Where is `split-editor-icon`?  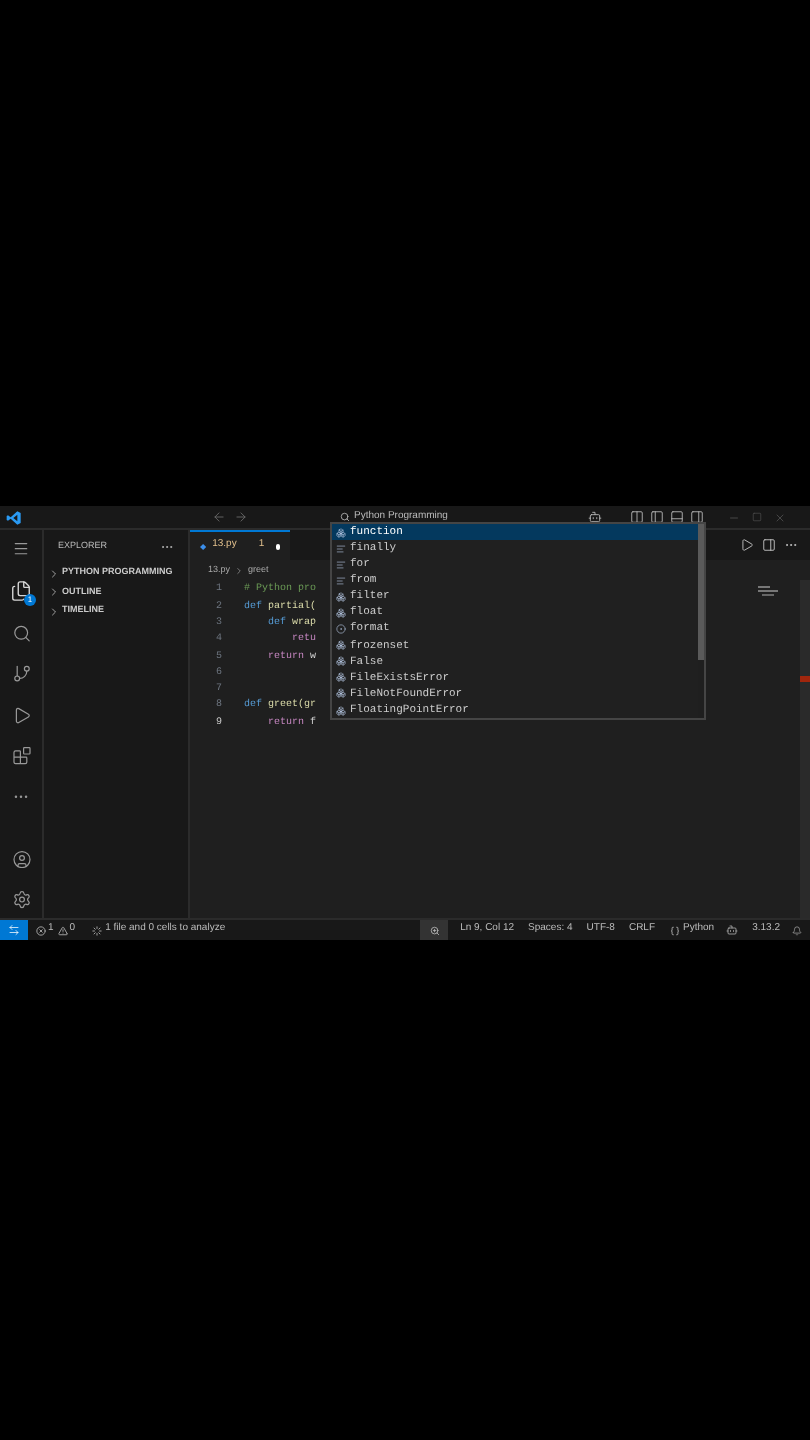 split-editor-icon is located at coordinates (769, 545).